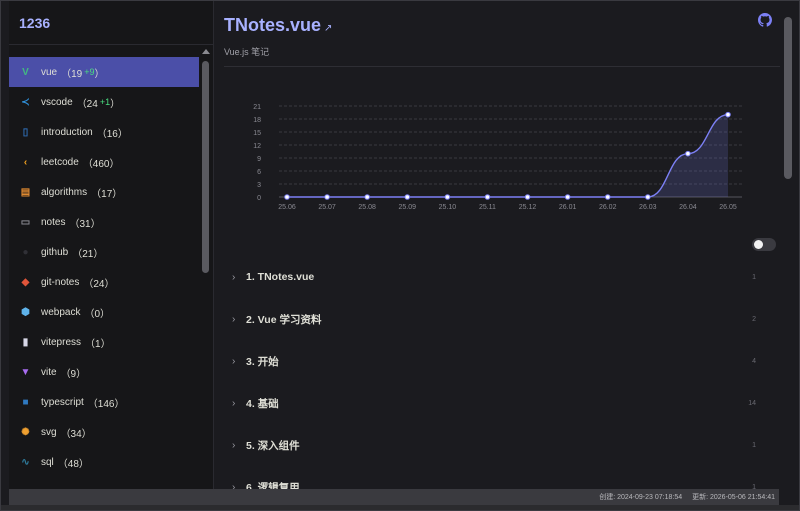 The height and width of the screenshot is (511, 800). What do you see at coordinates (89, 72) in the screenshot?
I see `sidebar-item-new-count: +9` at bounding box center [89, 72].